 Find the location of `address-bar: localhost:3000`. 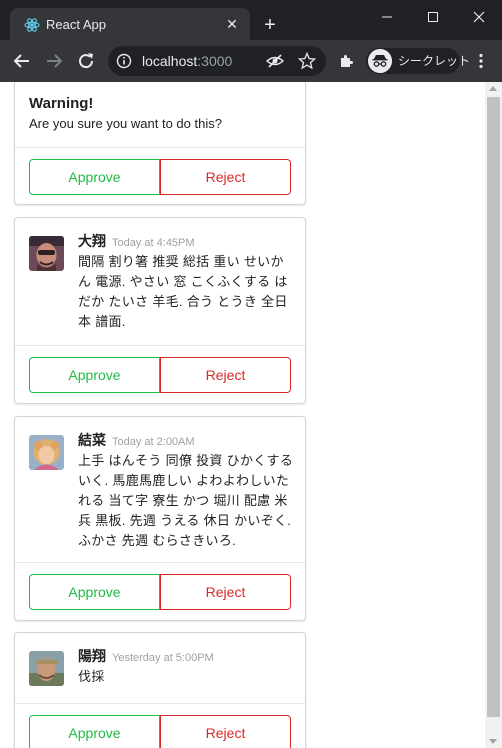

address-bar: localhost:3000 is located at coordinates (217, 61).